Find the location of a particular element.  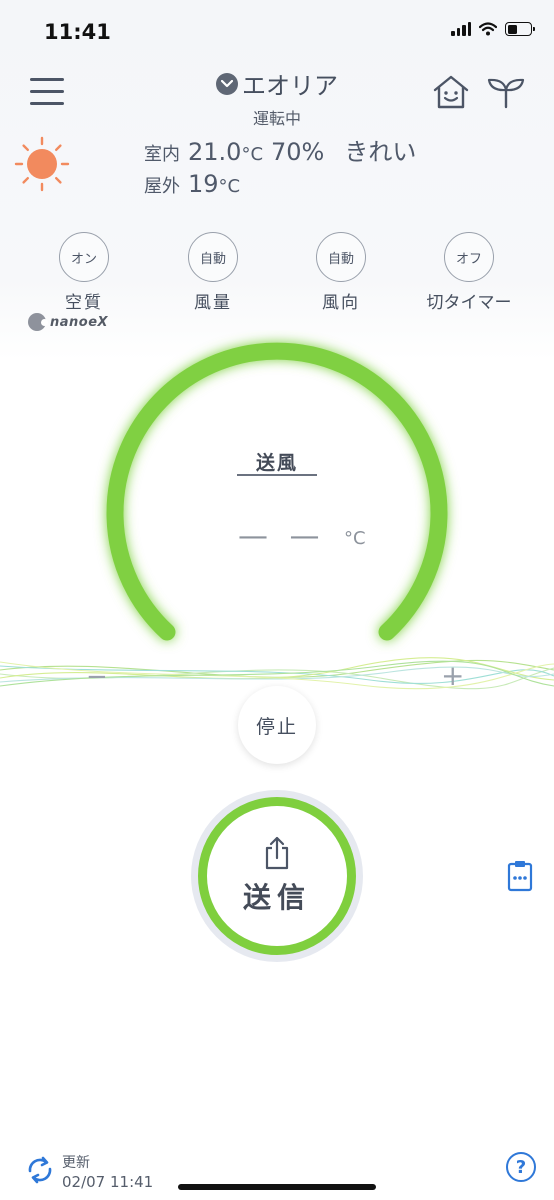

off-timer-label: 切タイマー is located at coordinates (469, 303).